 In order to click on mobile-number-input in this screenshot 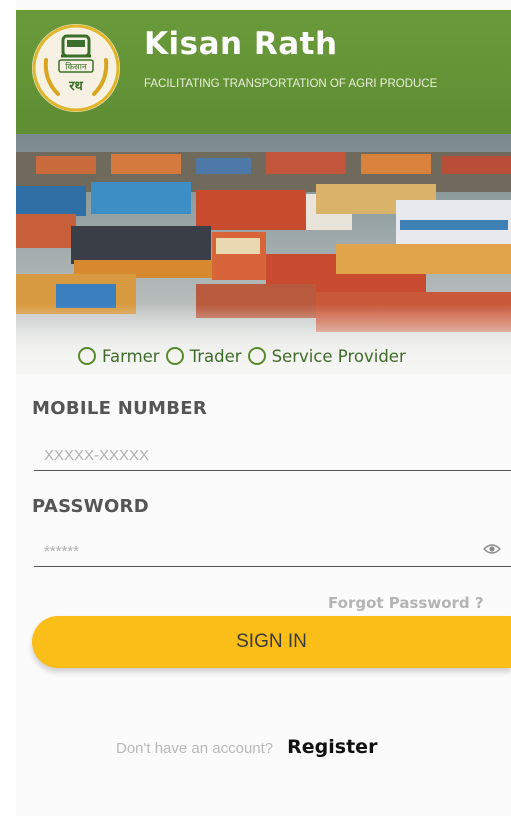, I will do `click(272, 455)`.